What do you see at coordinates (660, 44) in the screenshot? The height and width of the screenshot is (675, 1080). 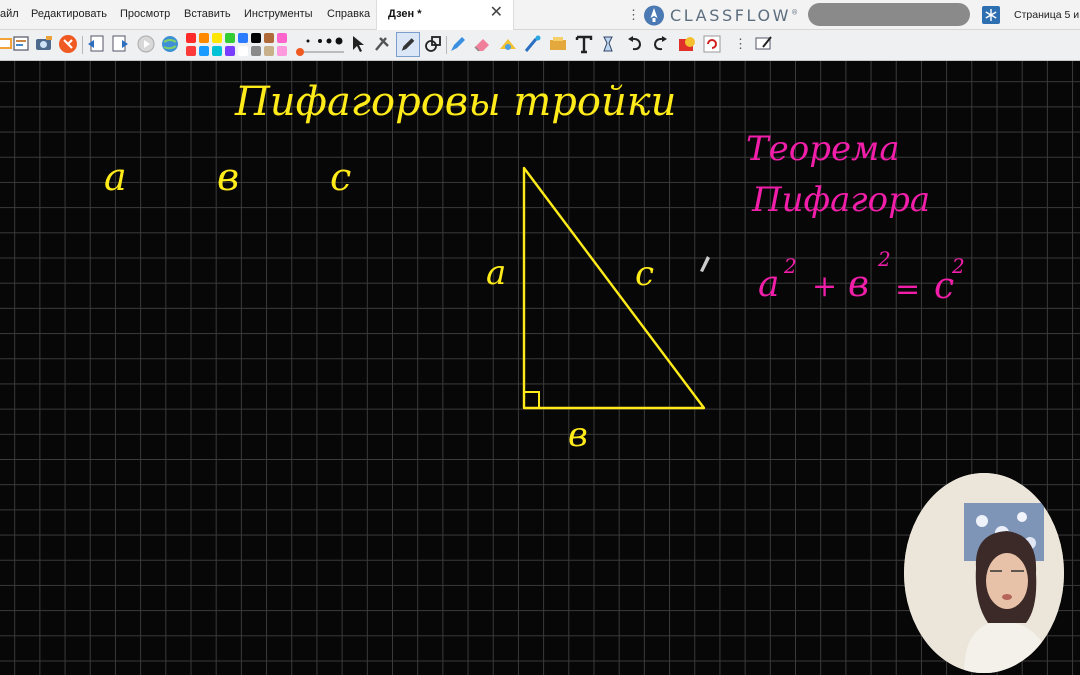 I see `redo-icon` at bounding box center [660, 44].